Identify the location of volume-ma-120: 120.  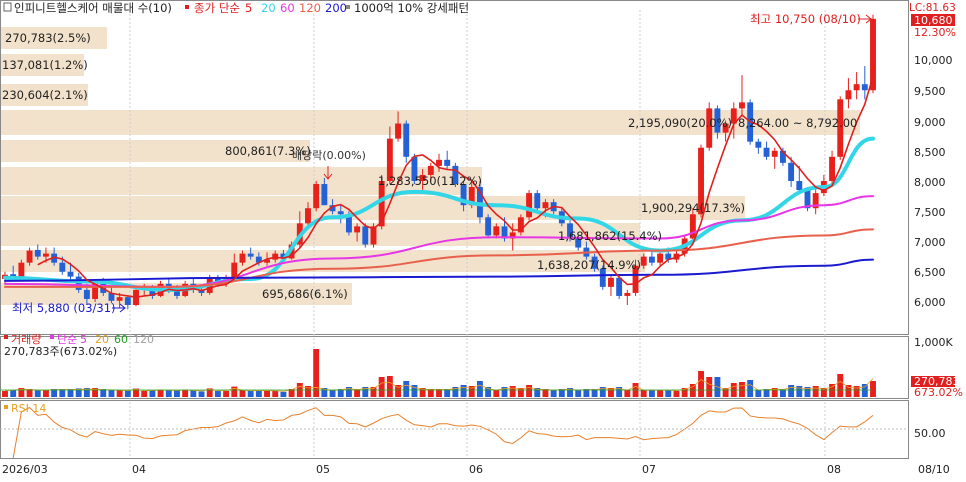
(143, 339).